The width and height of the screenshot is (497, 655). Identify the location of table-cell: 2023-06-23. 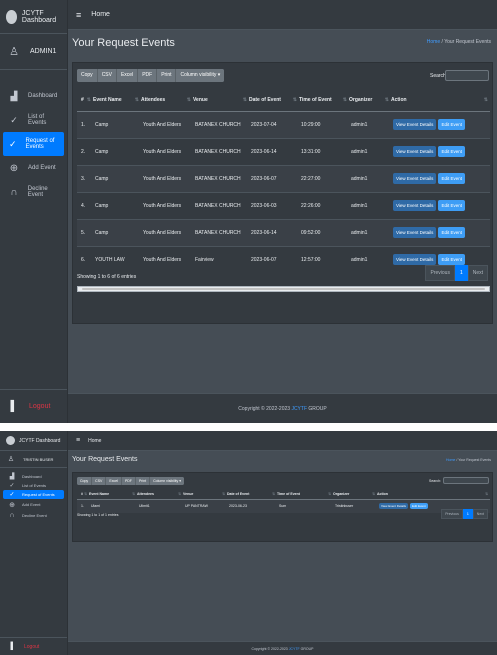
(252, 505).